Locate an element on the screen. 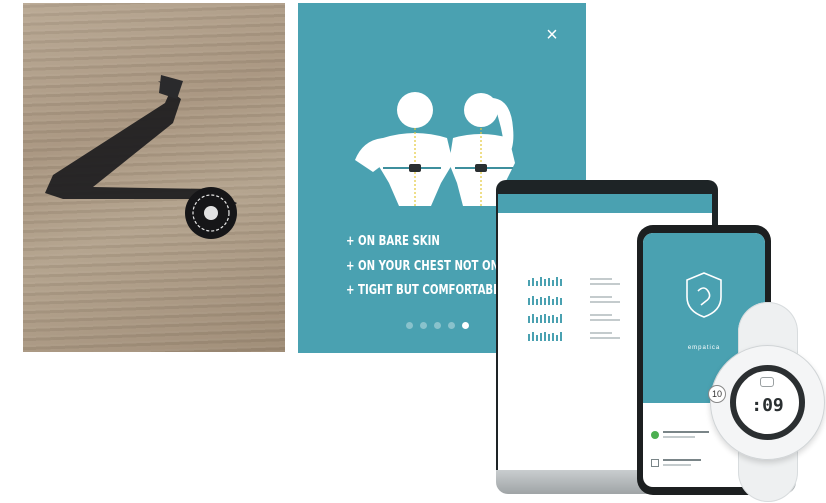  page-dot-active is located at coordinates (465, 325).